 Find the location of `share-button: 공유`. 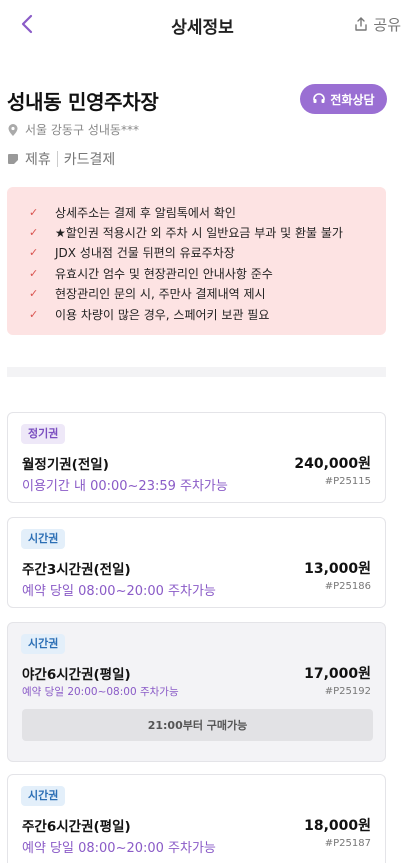

share-button: 공유 is located at coordinates (377, 24).